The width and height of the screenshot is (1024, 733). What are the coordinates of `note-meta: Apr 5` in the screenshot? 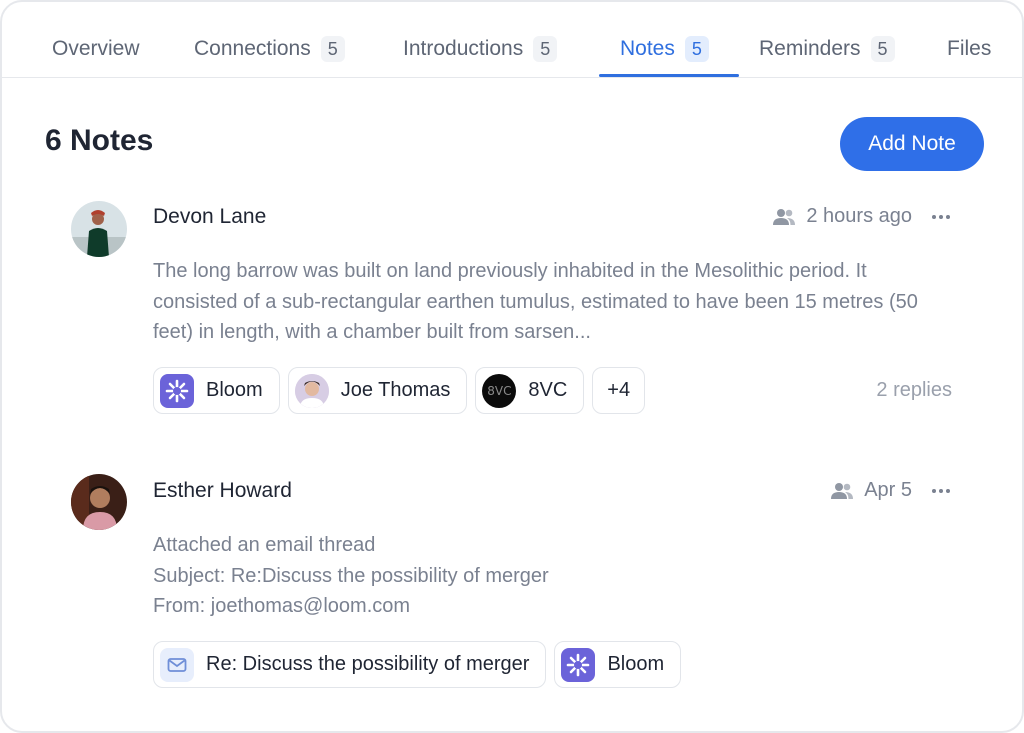 It's located at (891, 490).